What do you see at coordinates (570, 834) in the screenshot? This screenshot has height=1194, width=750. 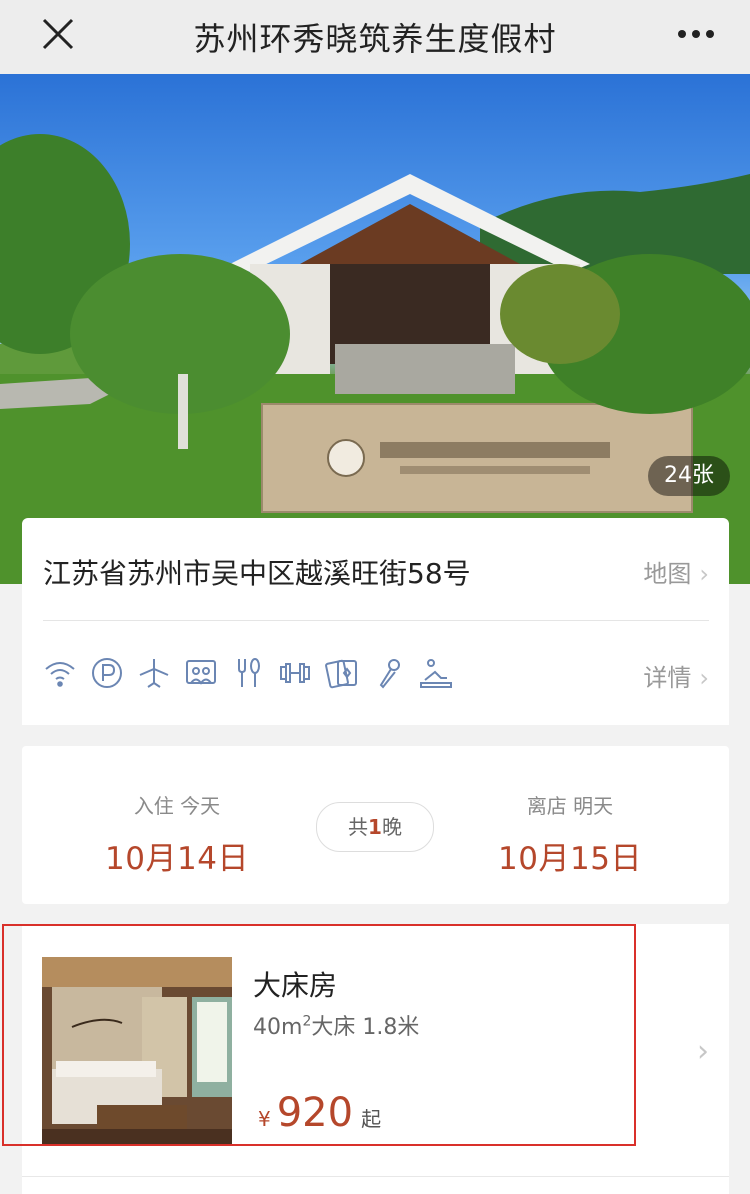 I see `checkout-date: 离店 明天 10月15日` at bounding box center [570, 834].